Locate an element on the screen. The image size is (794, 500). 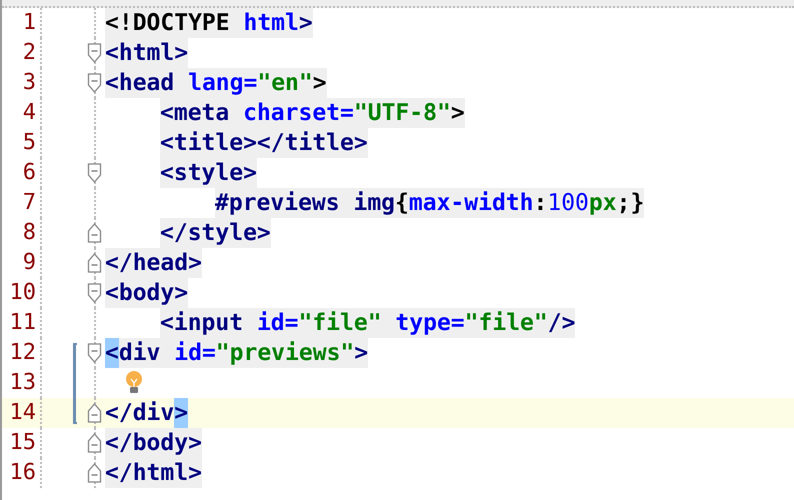
line-number: 14 is located at coordinates (22, 413).